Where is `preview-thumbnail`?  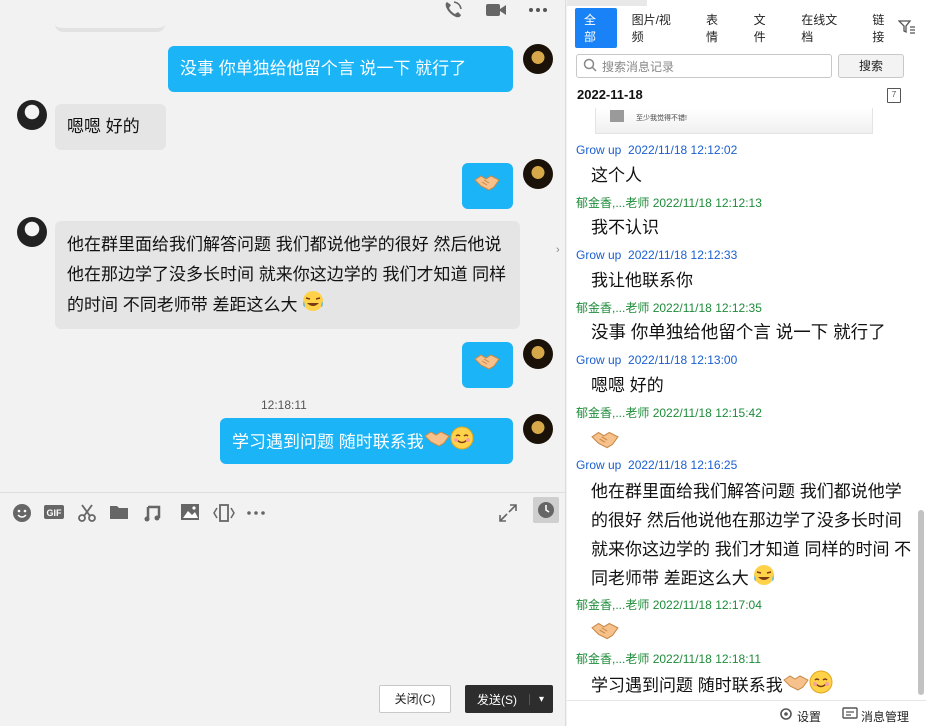 preview-thumbnail is located at coordinates (617, 116).